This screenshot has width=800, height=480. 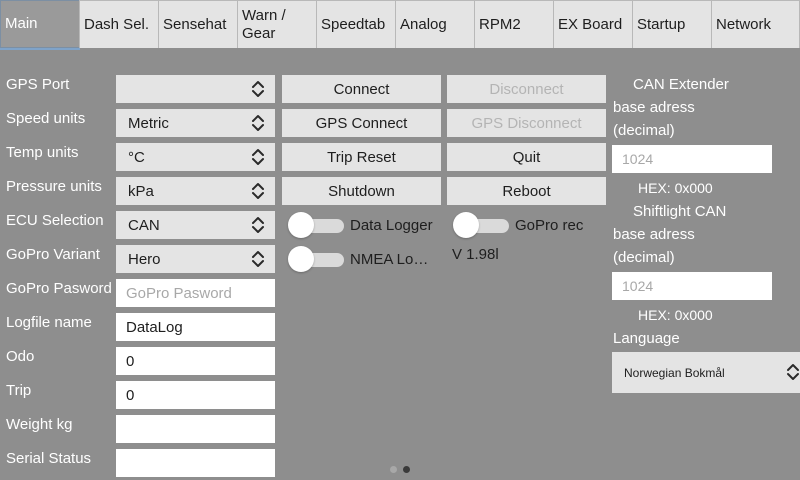 What do you see at coordinates (198, 24) in the screenshot?
I see `tab-sensehat: Sensehat` at bounding box center [198, 24].